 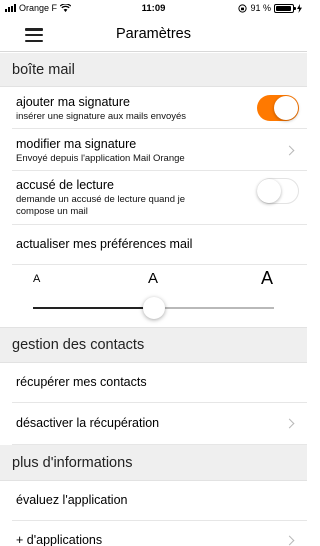 I want to click on add-signature-title: ajouter ma signature, so click(x=73, y=102).